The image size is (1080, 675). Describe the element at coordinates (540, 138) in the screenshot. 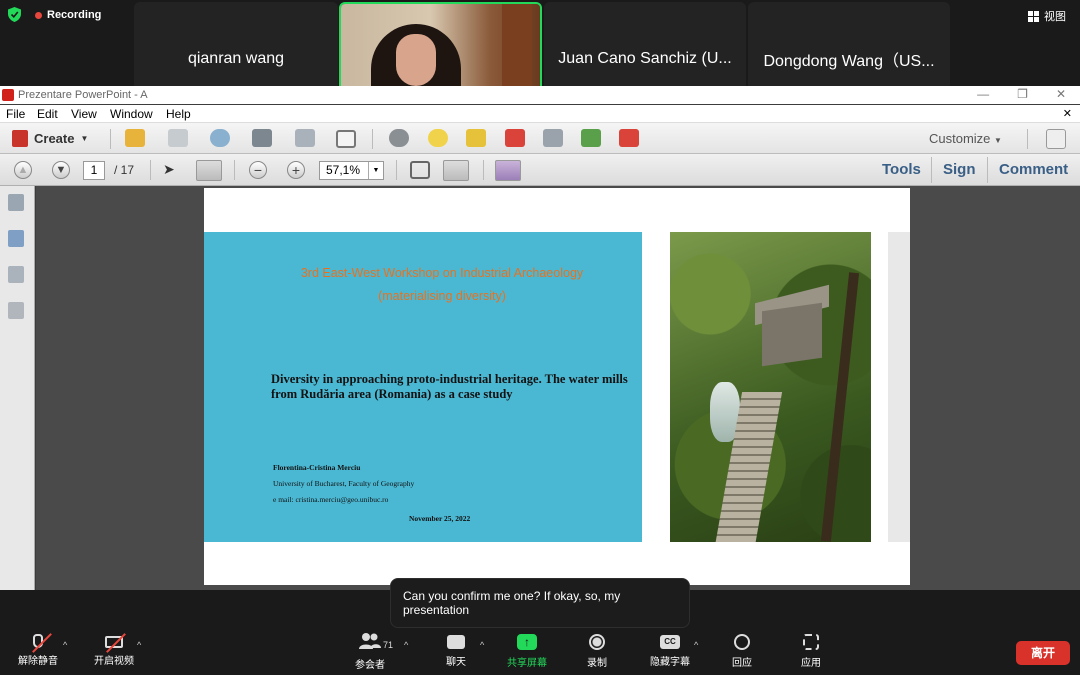

I see `main-toolbar: Create ▼ Customize ▼` at that location.